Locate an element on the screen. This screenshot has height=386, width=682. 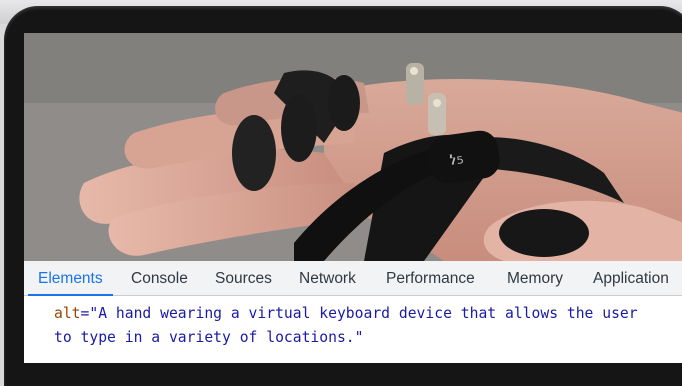
svg-text: ነ₅ is located at coordinates (456, 158).